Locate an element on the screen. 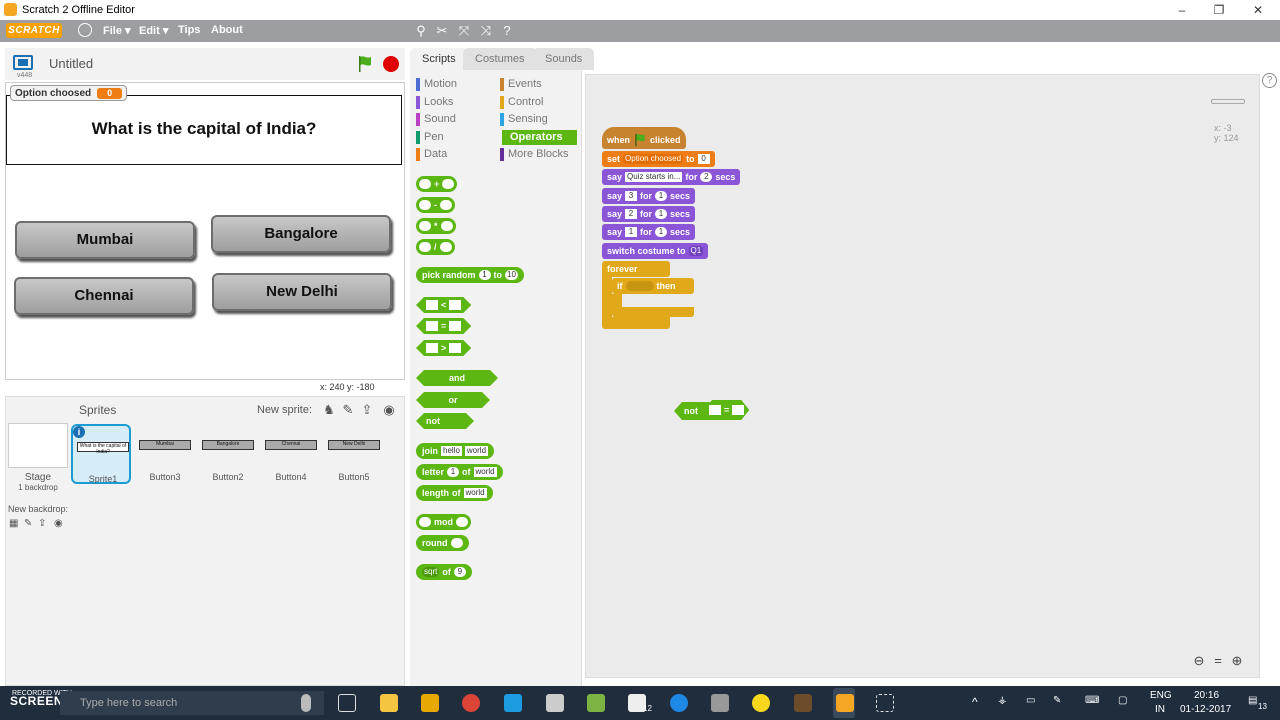 This screenshot has height=720, width=1280. block-say-2-for-secs: say 2 for 1 secs is located at coordinates (649, 214).